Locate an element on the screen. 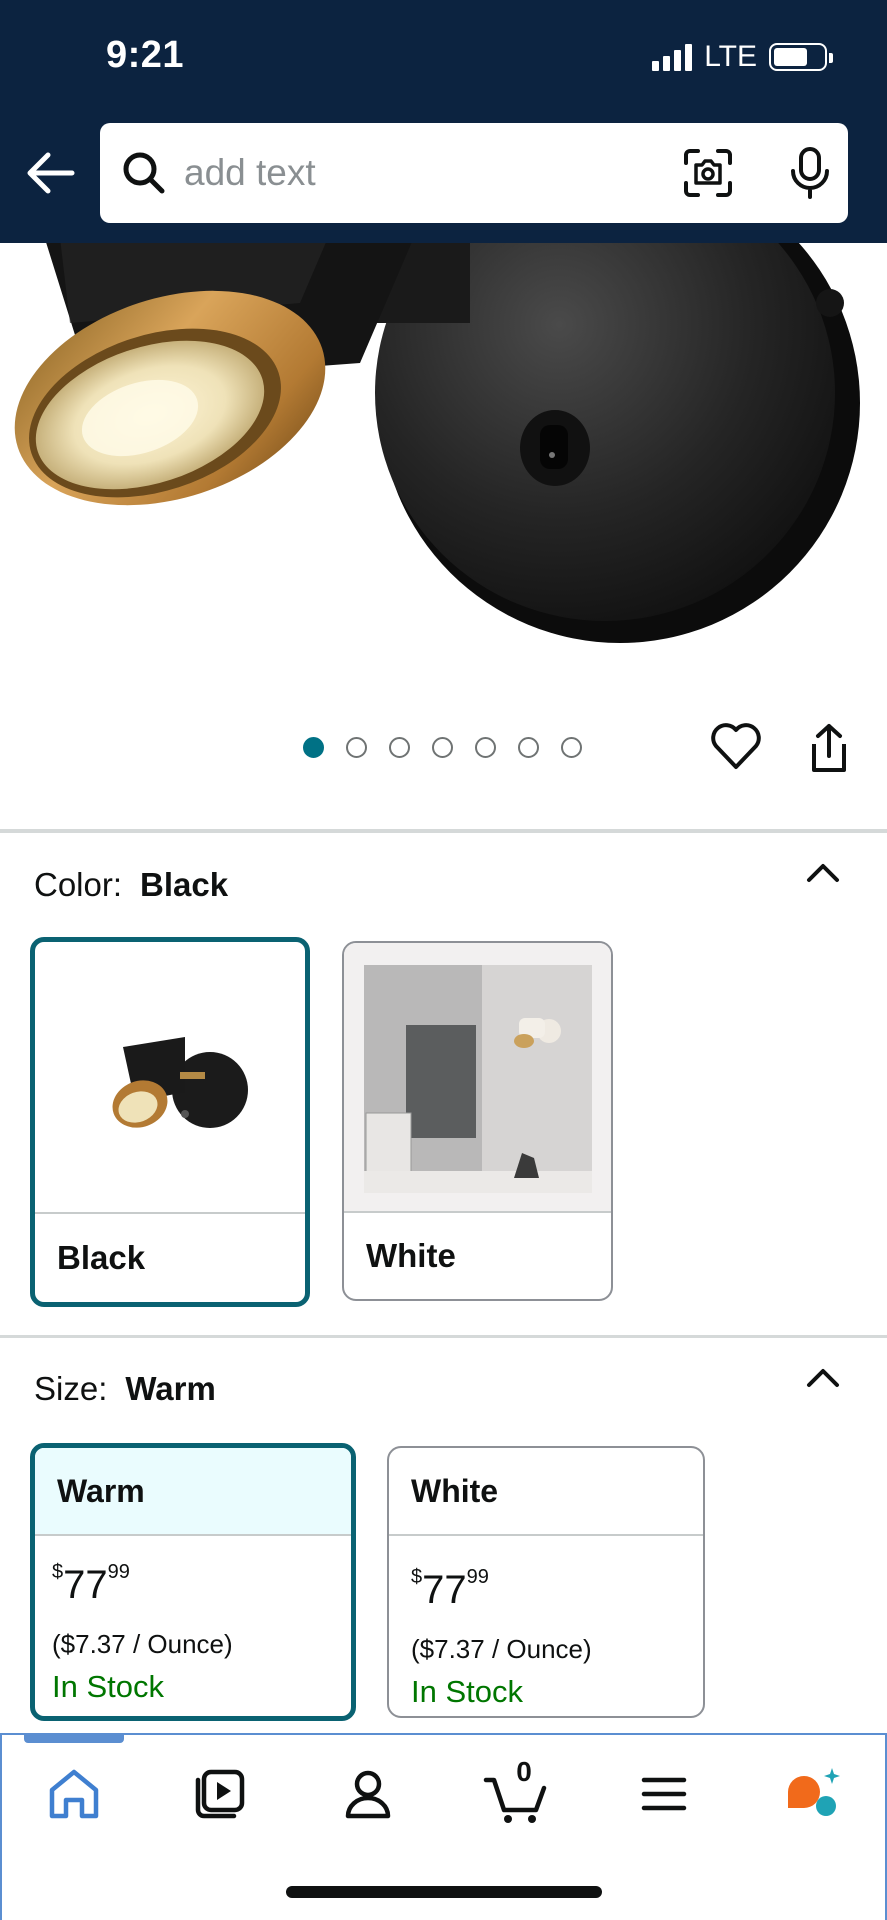 Image resolution: width=887 pixels, height=1920 pixels. battery-icon is located at coordinates (801, 57).